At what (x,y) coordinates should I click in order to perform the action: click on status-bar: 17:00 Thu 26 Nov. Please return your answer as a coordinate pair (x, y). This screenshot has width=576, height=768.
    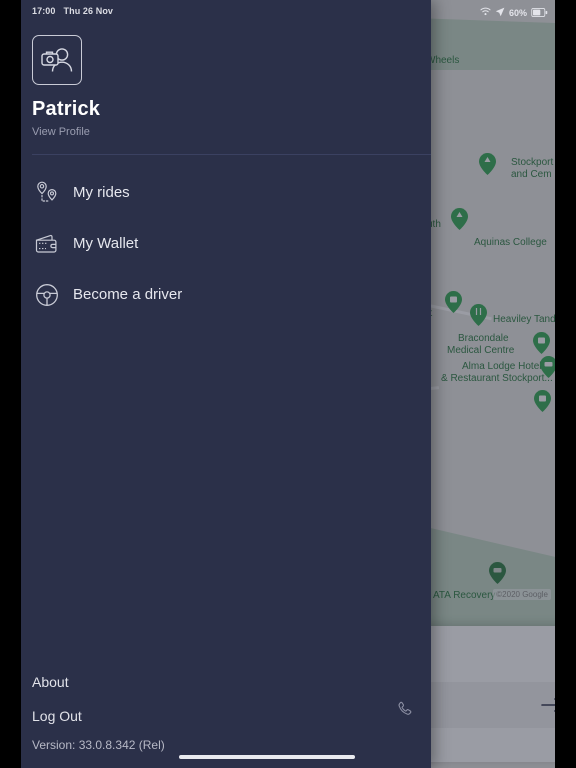
    Looking at the image, I should click on (226, 11).